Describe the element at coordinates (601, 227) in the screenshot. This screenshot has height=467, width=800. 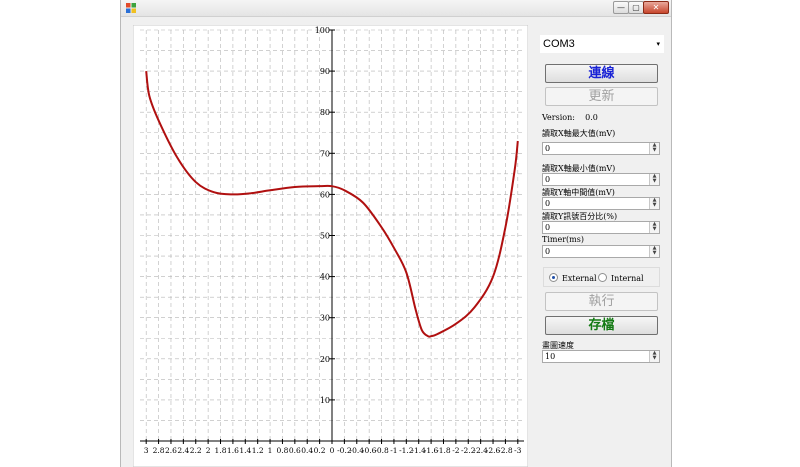
I see `y-percent-input: 0 ▲ ▼` at that location.